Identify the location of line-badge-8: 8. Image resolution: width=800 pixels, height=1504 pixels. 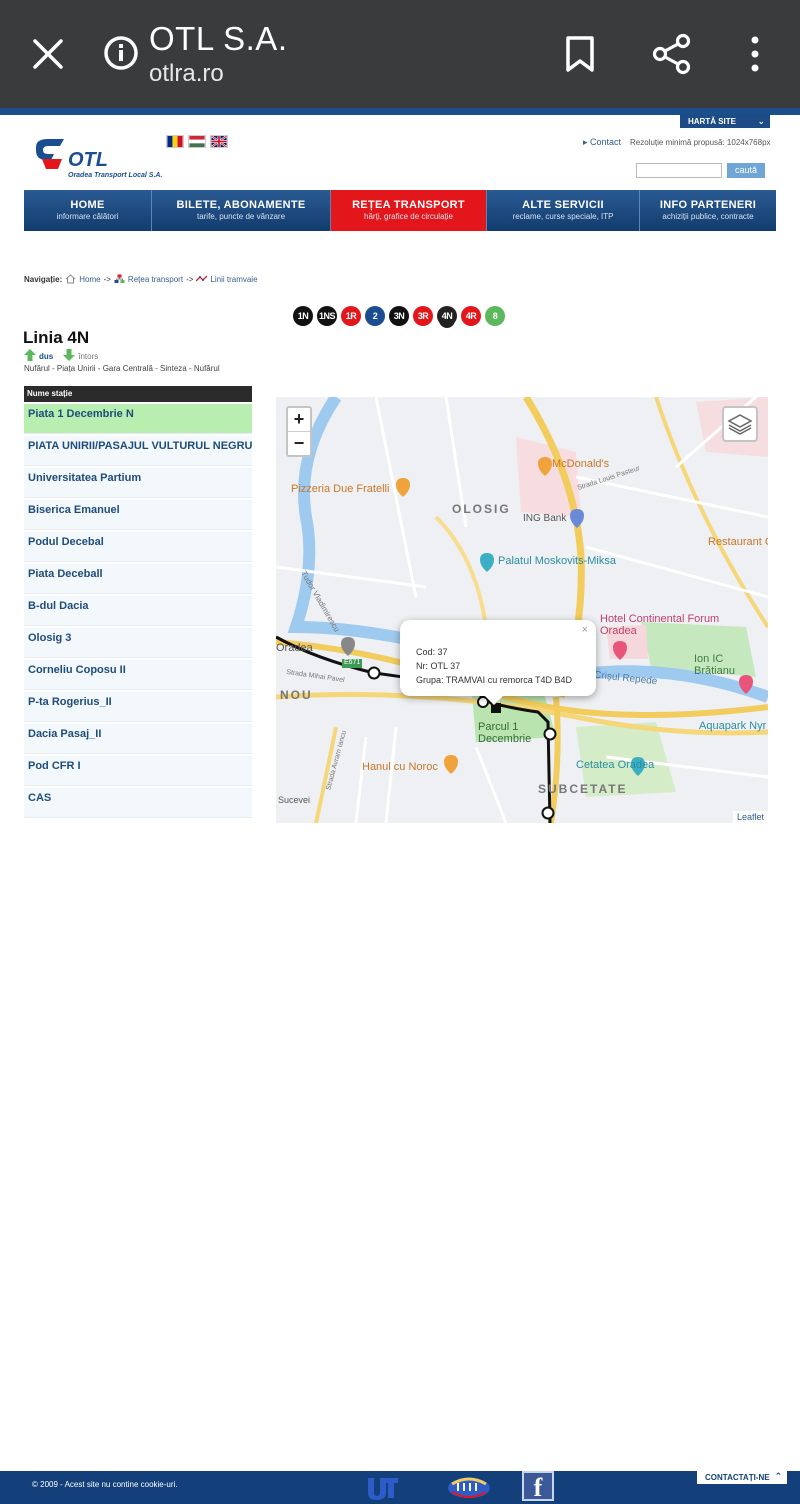
(495, 316).